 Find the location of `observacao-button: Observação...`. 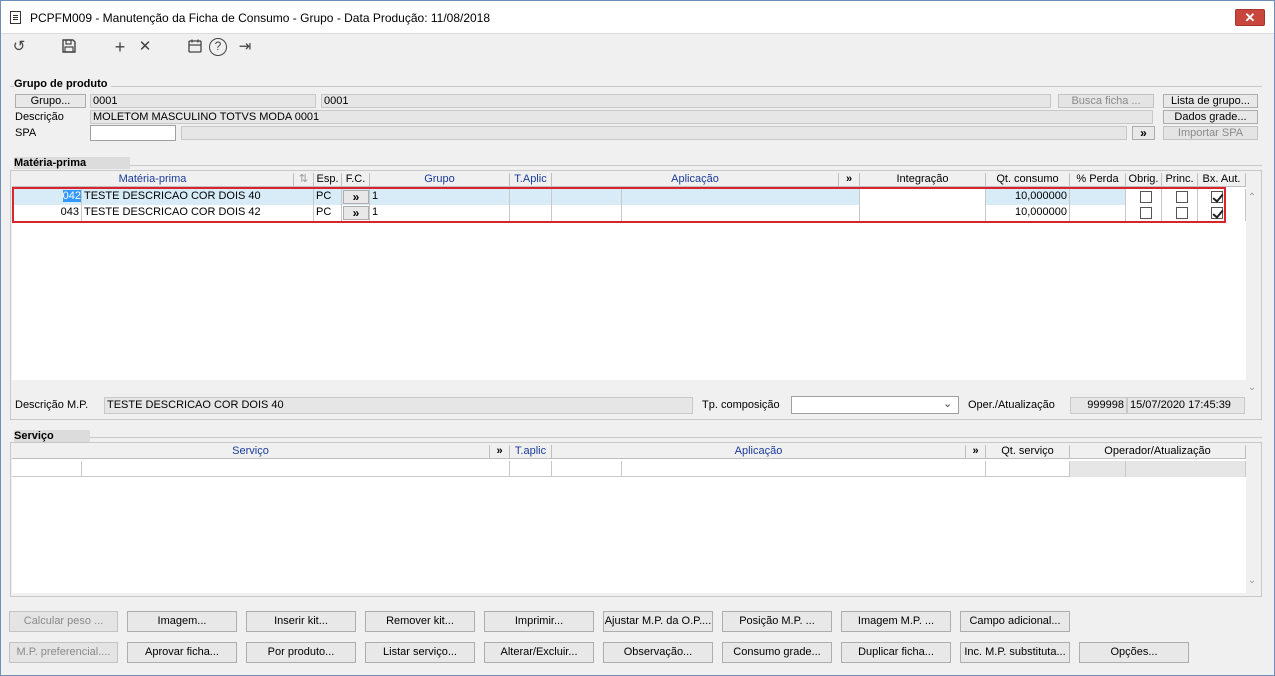

observacao-button: Observação... is located at coordinates (658, 652).